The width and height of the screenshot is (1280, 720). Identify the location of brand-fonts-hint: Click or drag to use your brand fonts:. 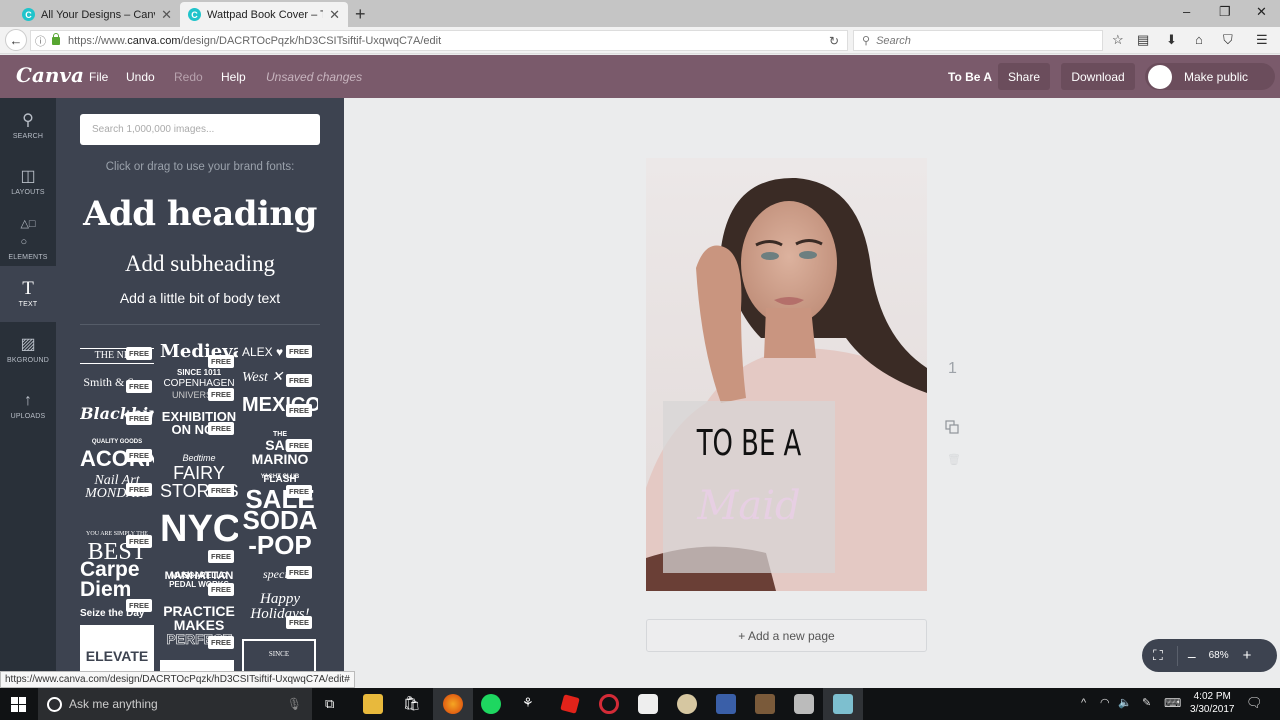
(200, 167).